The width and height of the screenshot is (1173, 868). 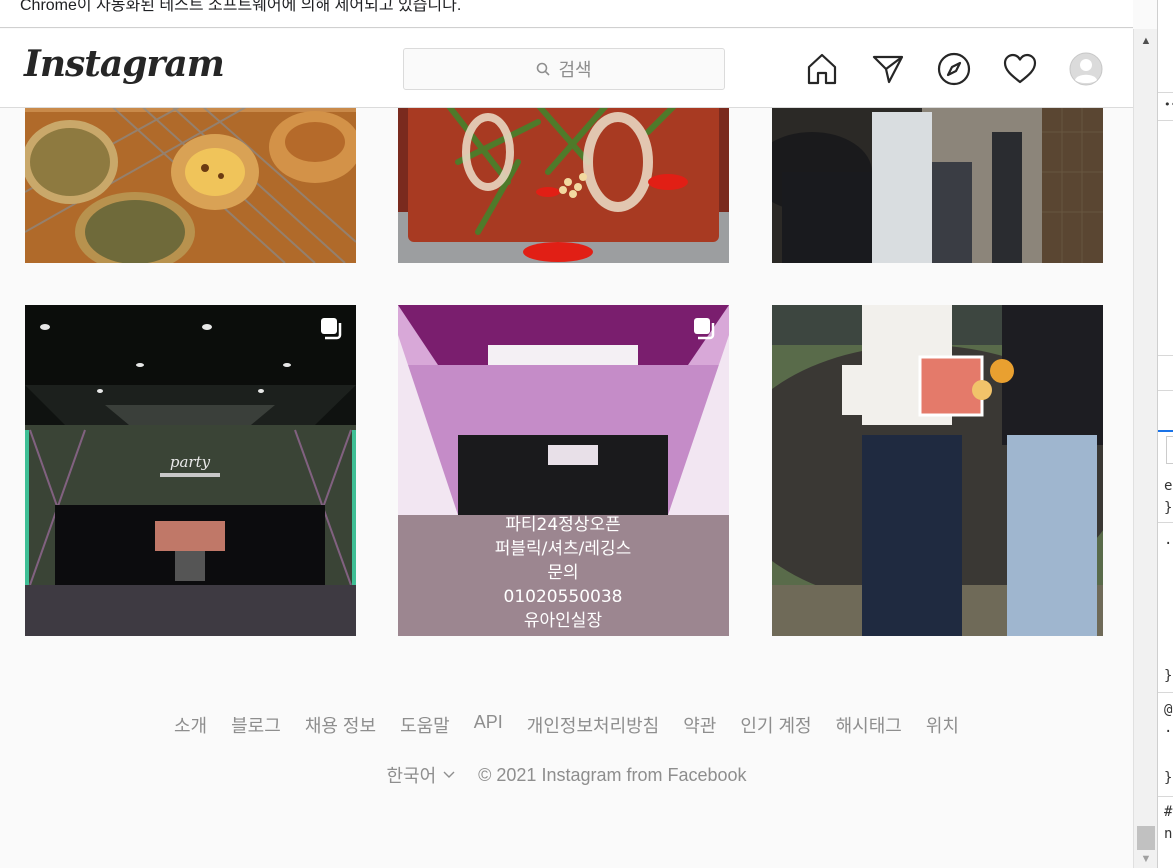 What do you see at coordinates (1165, 431) in the screenshot?
I see `devtools-tab-indicator` at bounding box center [1165, 431].